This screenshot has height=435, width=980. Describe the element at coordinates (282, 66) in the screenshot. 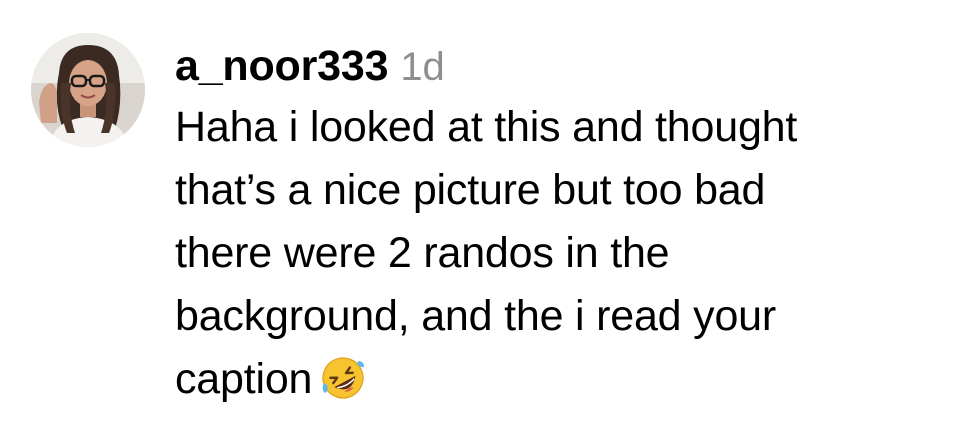

I see `username-link: a_noor333` at that location.